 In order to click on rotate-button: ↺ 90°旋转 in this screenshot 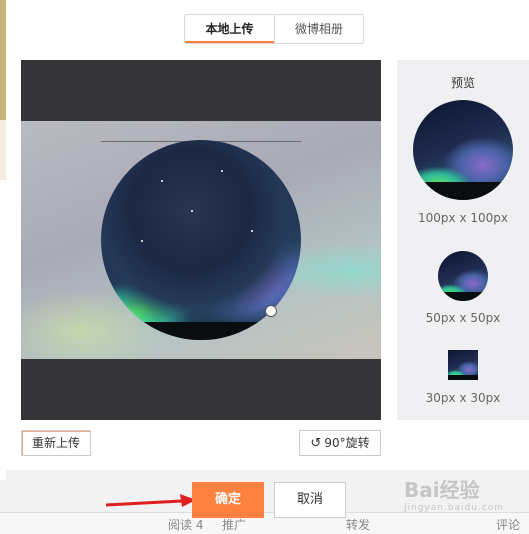, I will do `click(340, 443)`.